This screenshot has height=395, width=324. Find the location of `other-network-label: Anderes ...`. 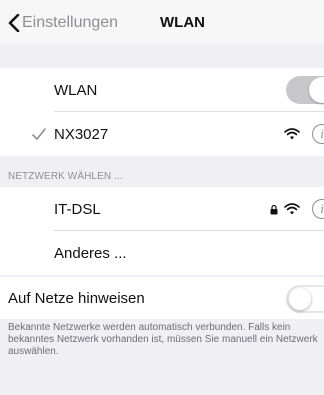

other-network-label: Anderes ... is located at coordinates (90, 253).